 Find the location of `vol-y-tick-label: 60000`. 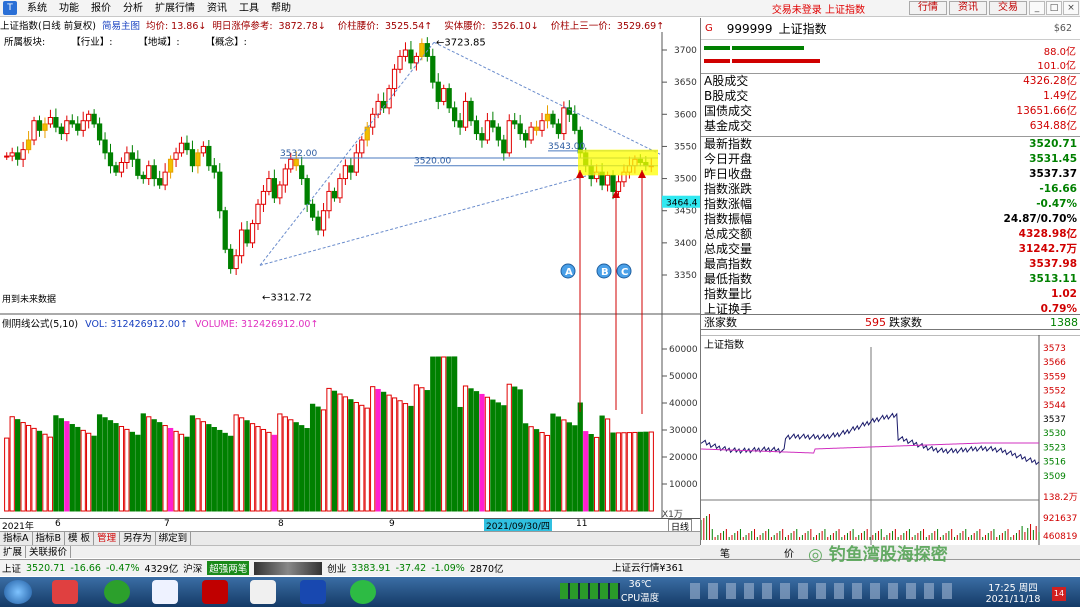

vol-y-tick-label: 60000 is located at coordinates (683, 350).